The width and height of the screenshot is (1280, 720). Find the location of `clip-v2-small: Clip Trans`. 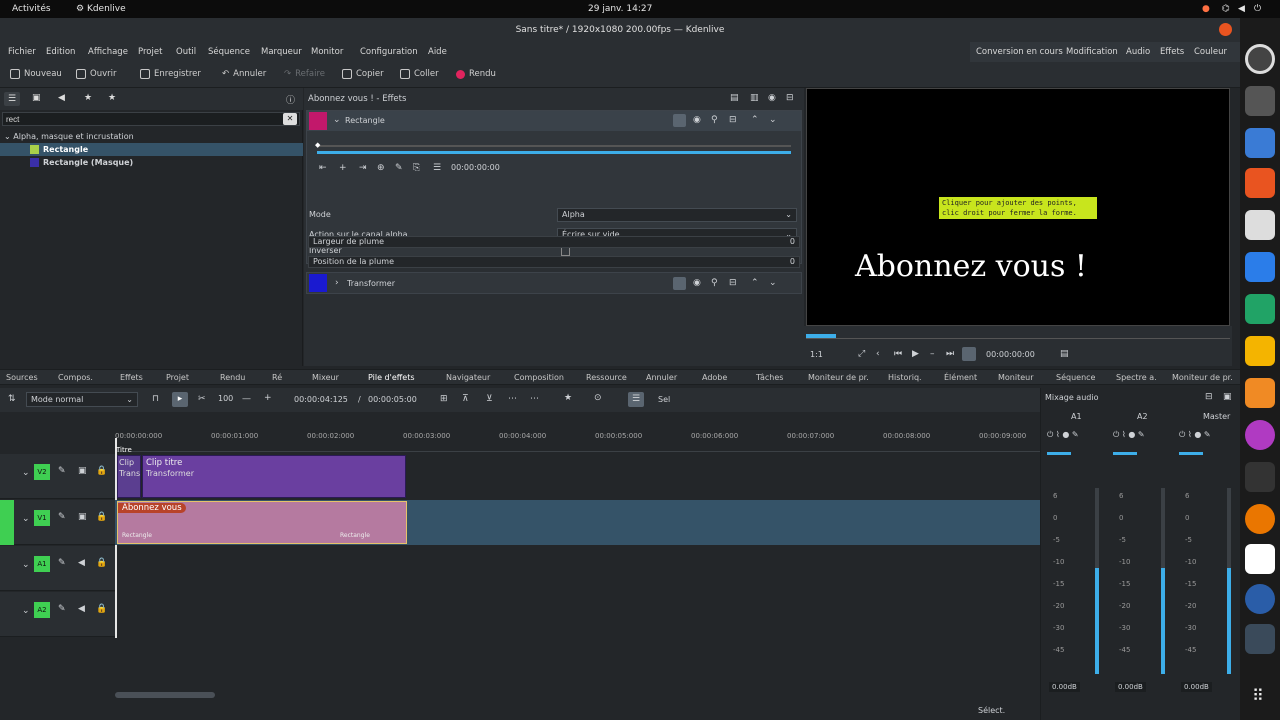

clip-v2-small: Clip Trans is located at coordinates (129, 476).